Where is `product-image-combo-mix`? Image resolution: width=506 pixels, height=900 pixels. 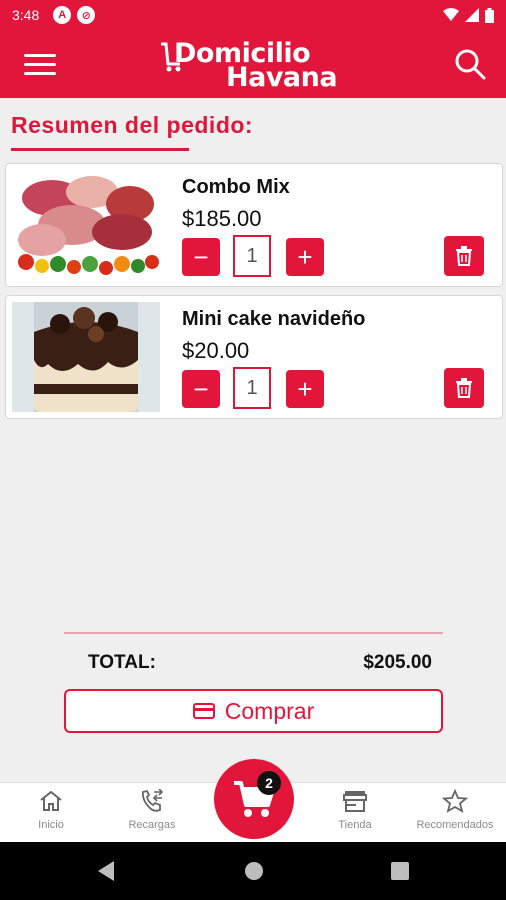
product-image-combo-mix is located at coordinates (86, 225).